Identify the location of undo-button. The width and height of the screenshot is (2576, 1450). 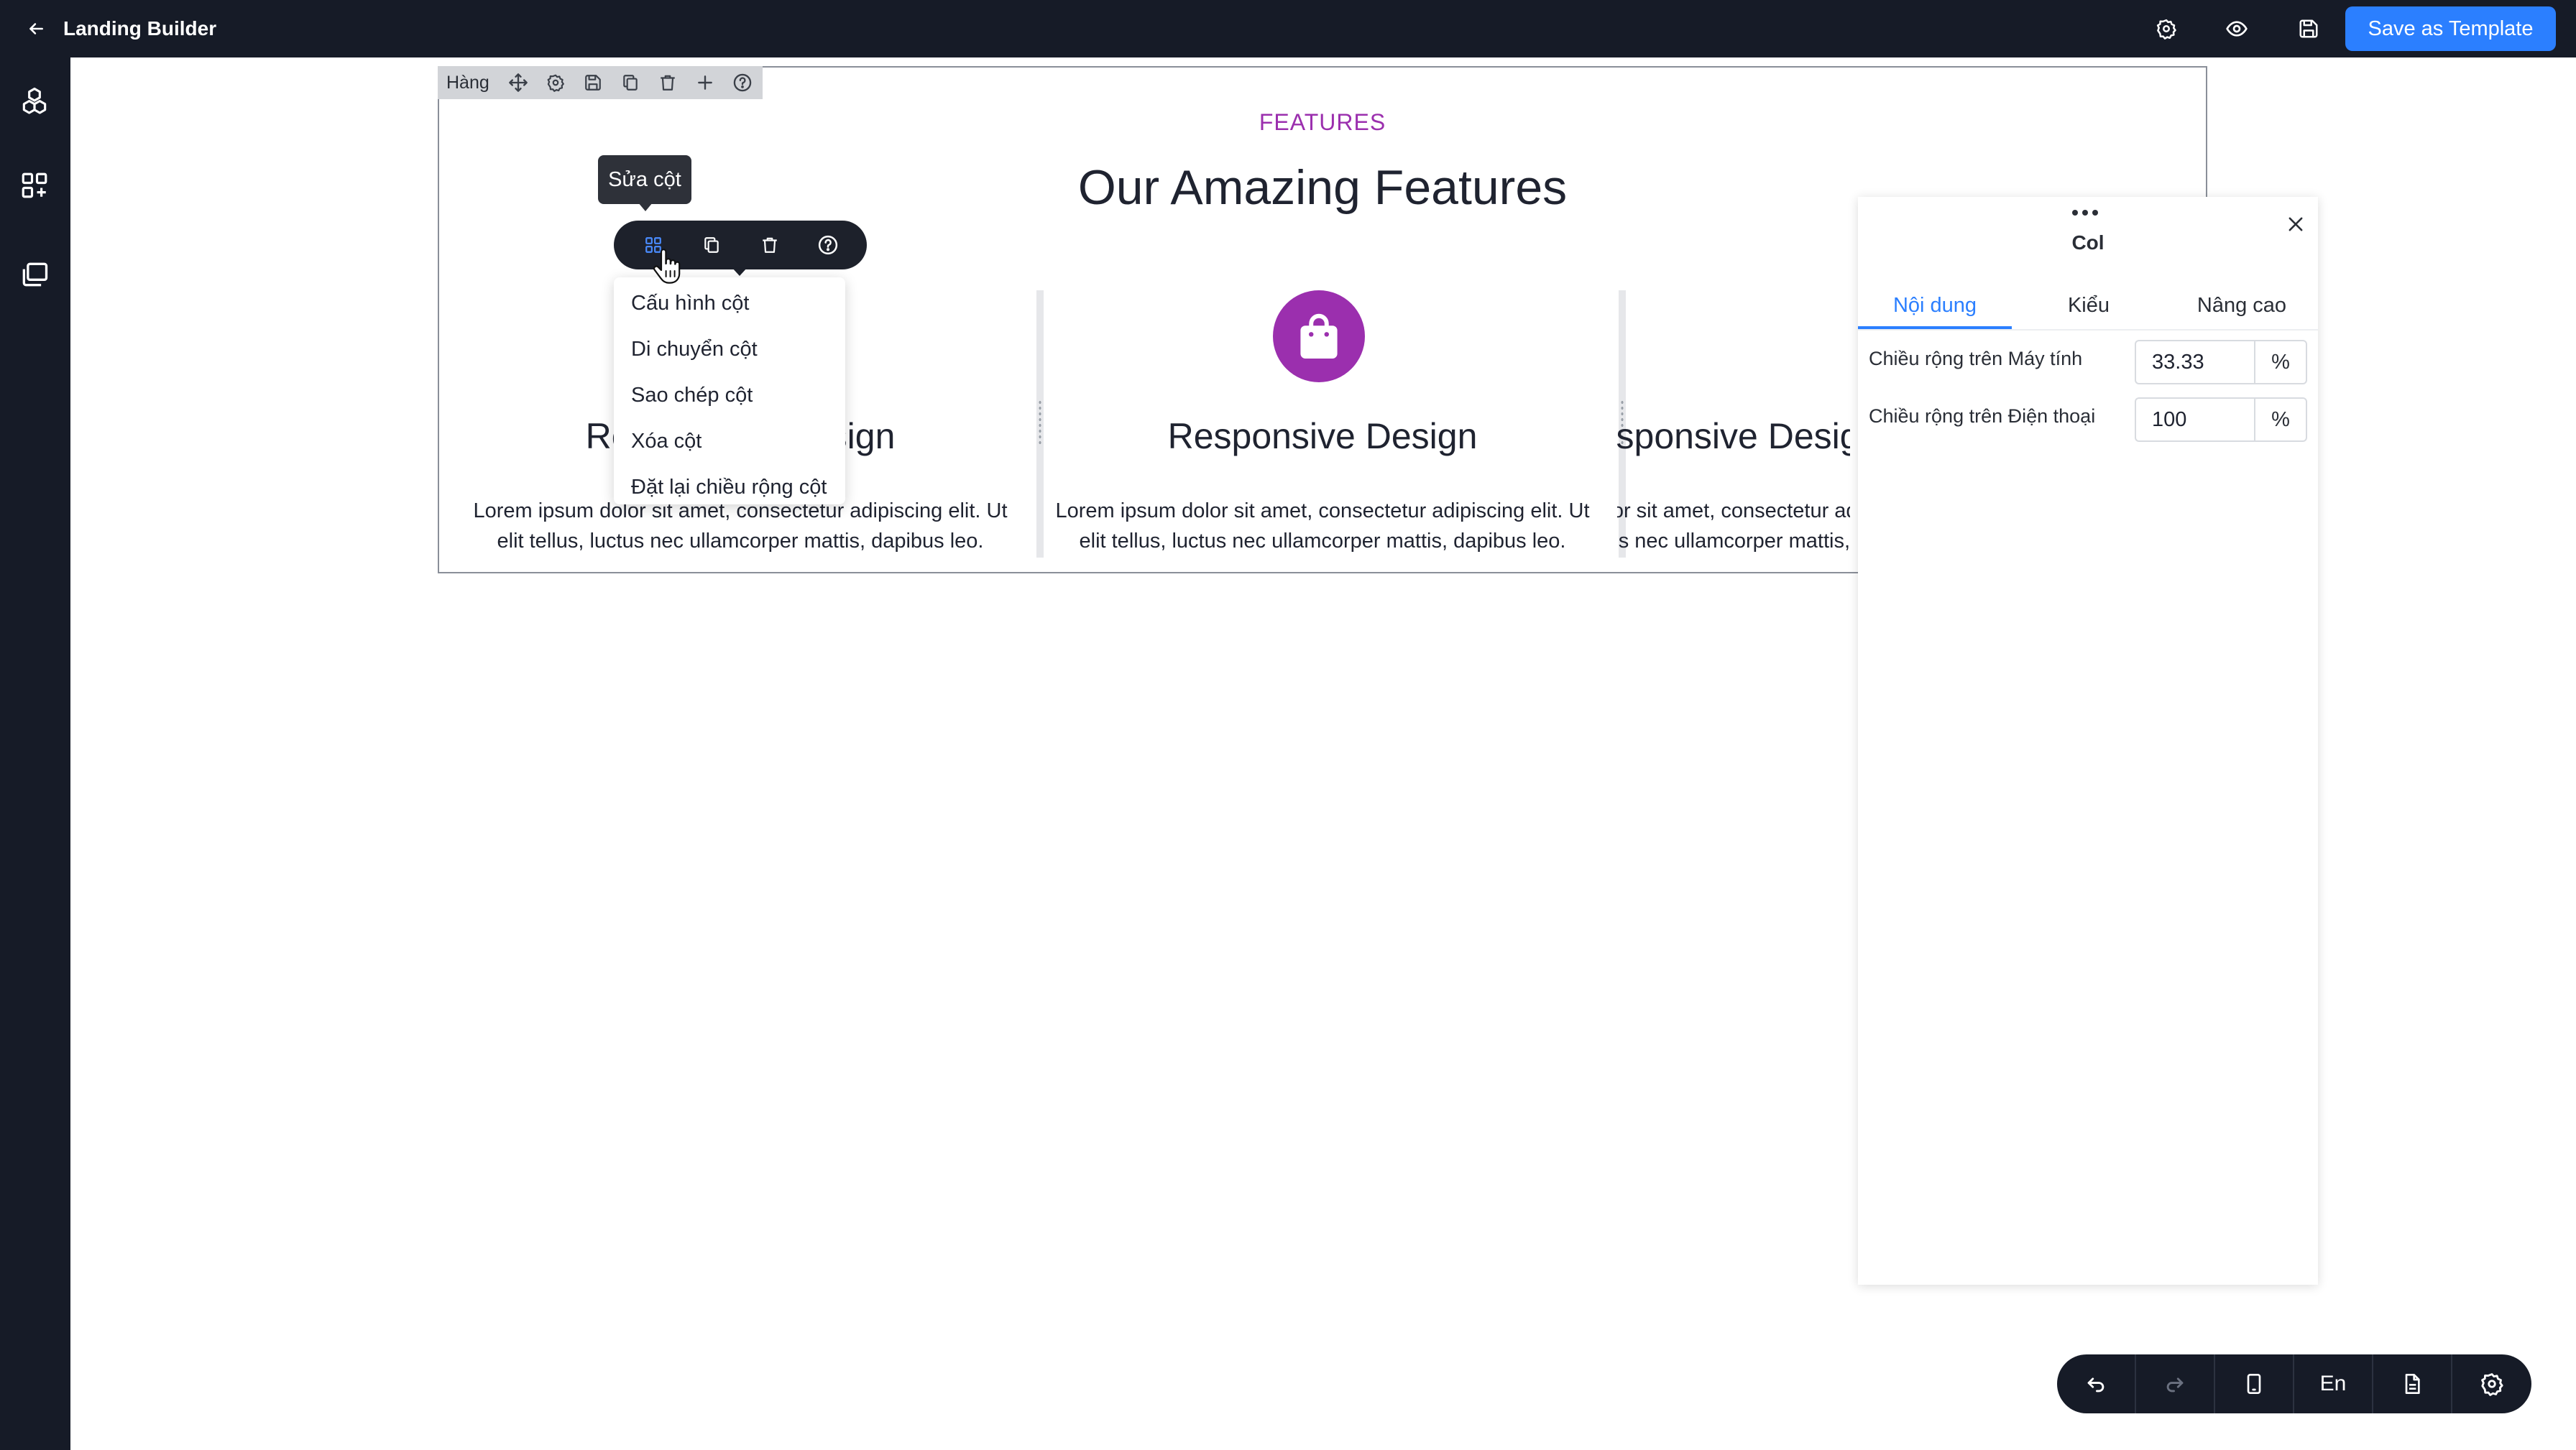
(2096, 1383).